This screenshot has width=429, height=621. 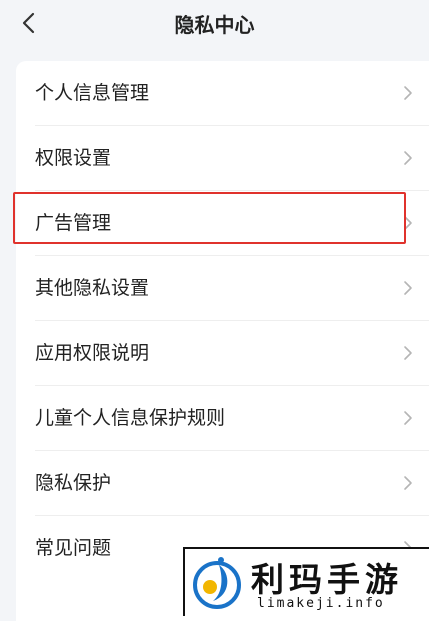 What do you see at coordinates (222, 223) in the screenshot?
I see `menu-item-ad-management: 广告管理` at bounding box center [222, 223].